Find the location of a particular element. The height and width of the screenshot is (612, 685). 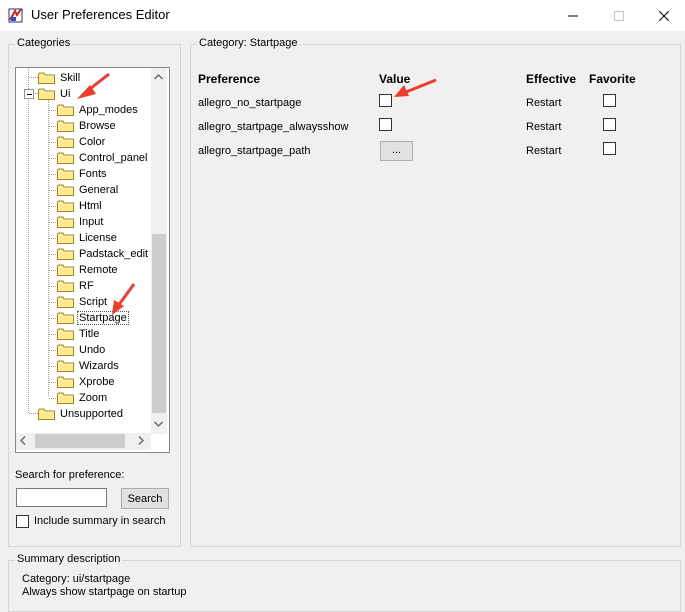

tree-item-label: Fonts is located at coordinates (93, 174).